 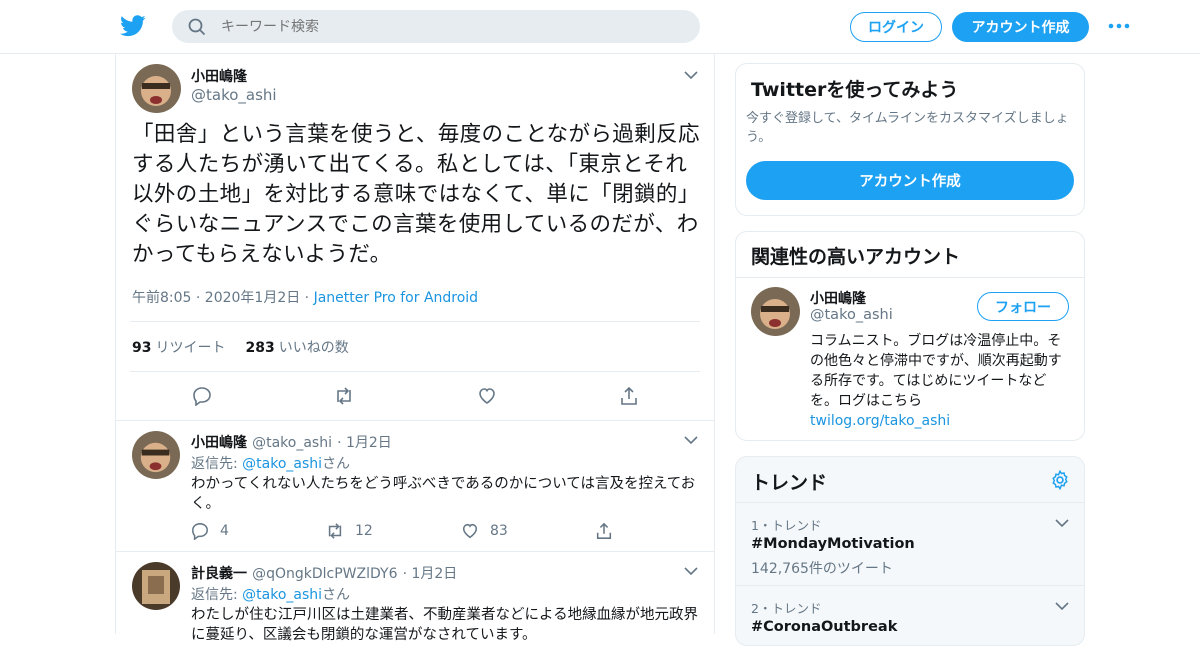 What do you see at coordinates (133, 26) in the screenshot?
I see `twitter-logo-icon` at bounding box center [133, 26].